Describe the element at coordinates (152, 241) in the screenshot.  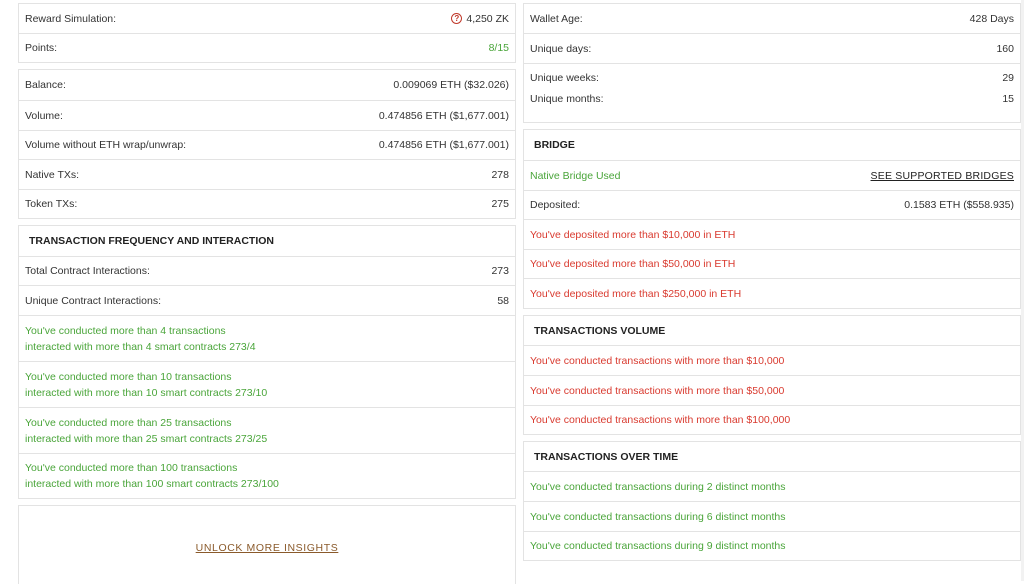
I see `tx-frequency-title: TRANSACTION FREQUENCY AND INTERACTION` at that location.